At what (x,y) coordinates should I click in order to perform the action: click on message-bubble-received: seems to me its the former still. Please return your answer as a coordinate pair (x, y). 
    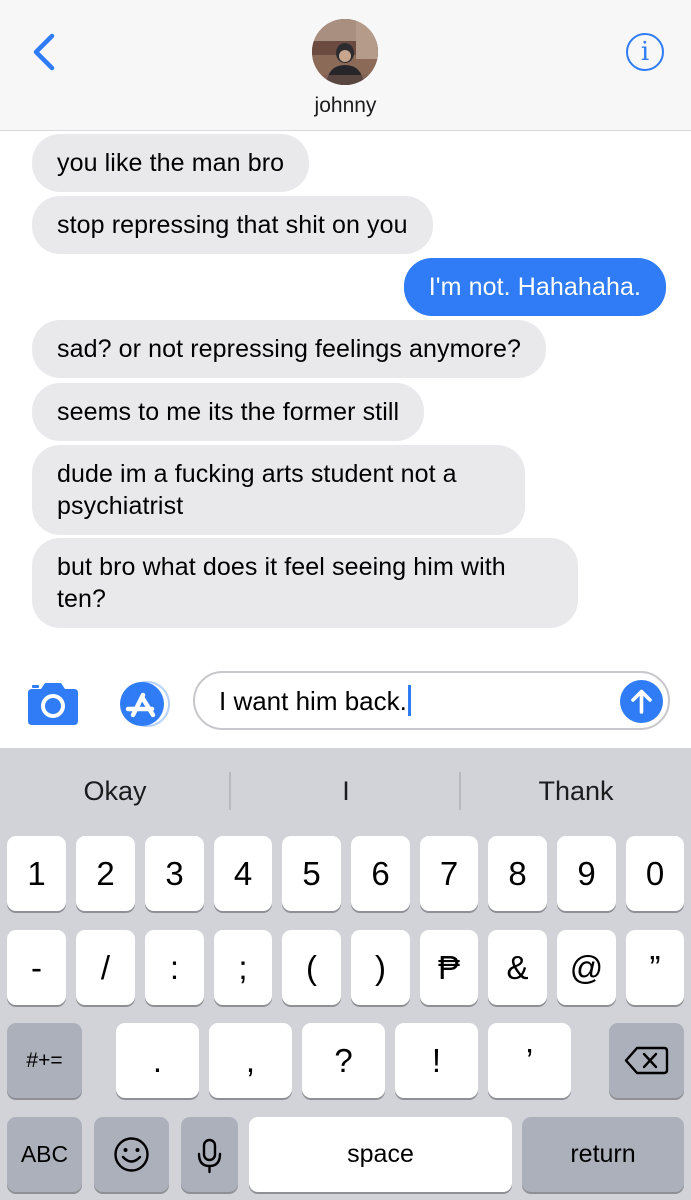
    Looking at the image, I should click on (228, 412).